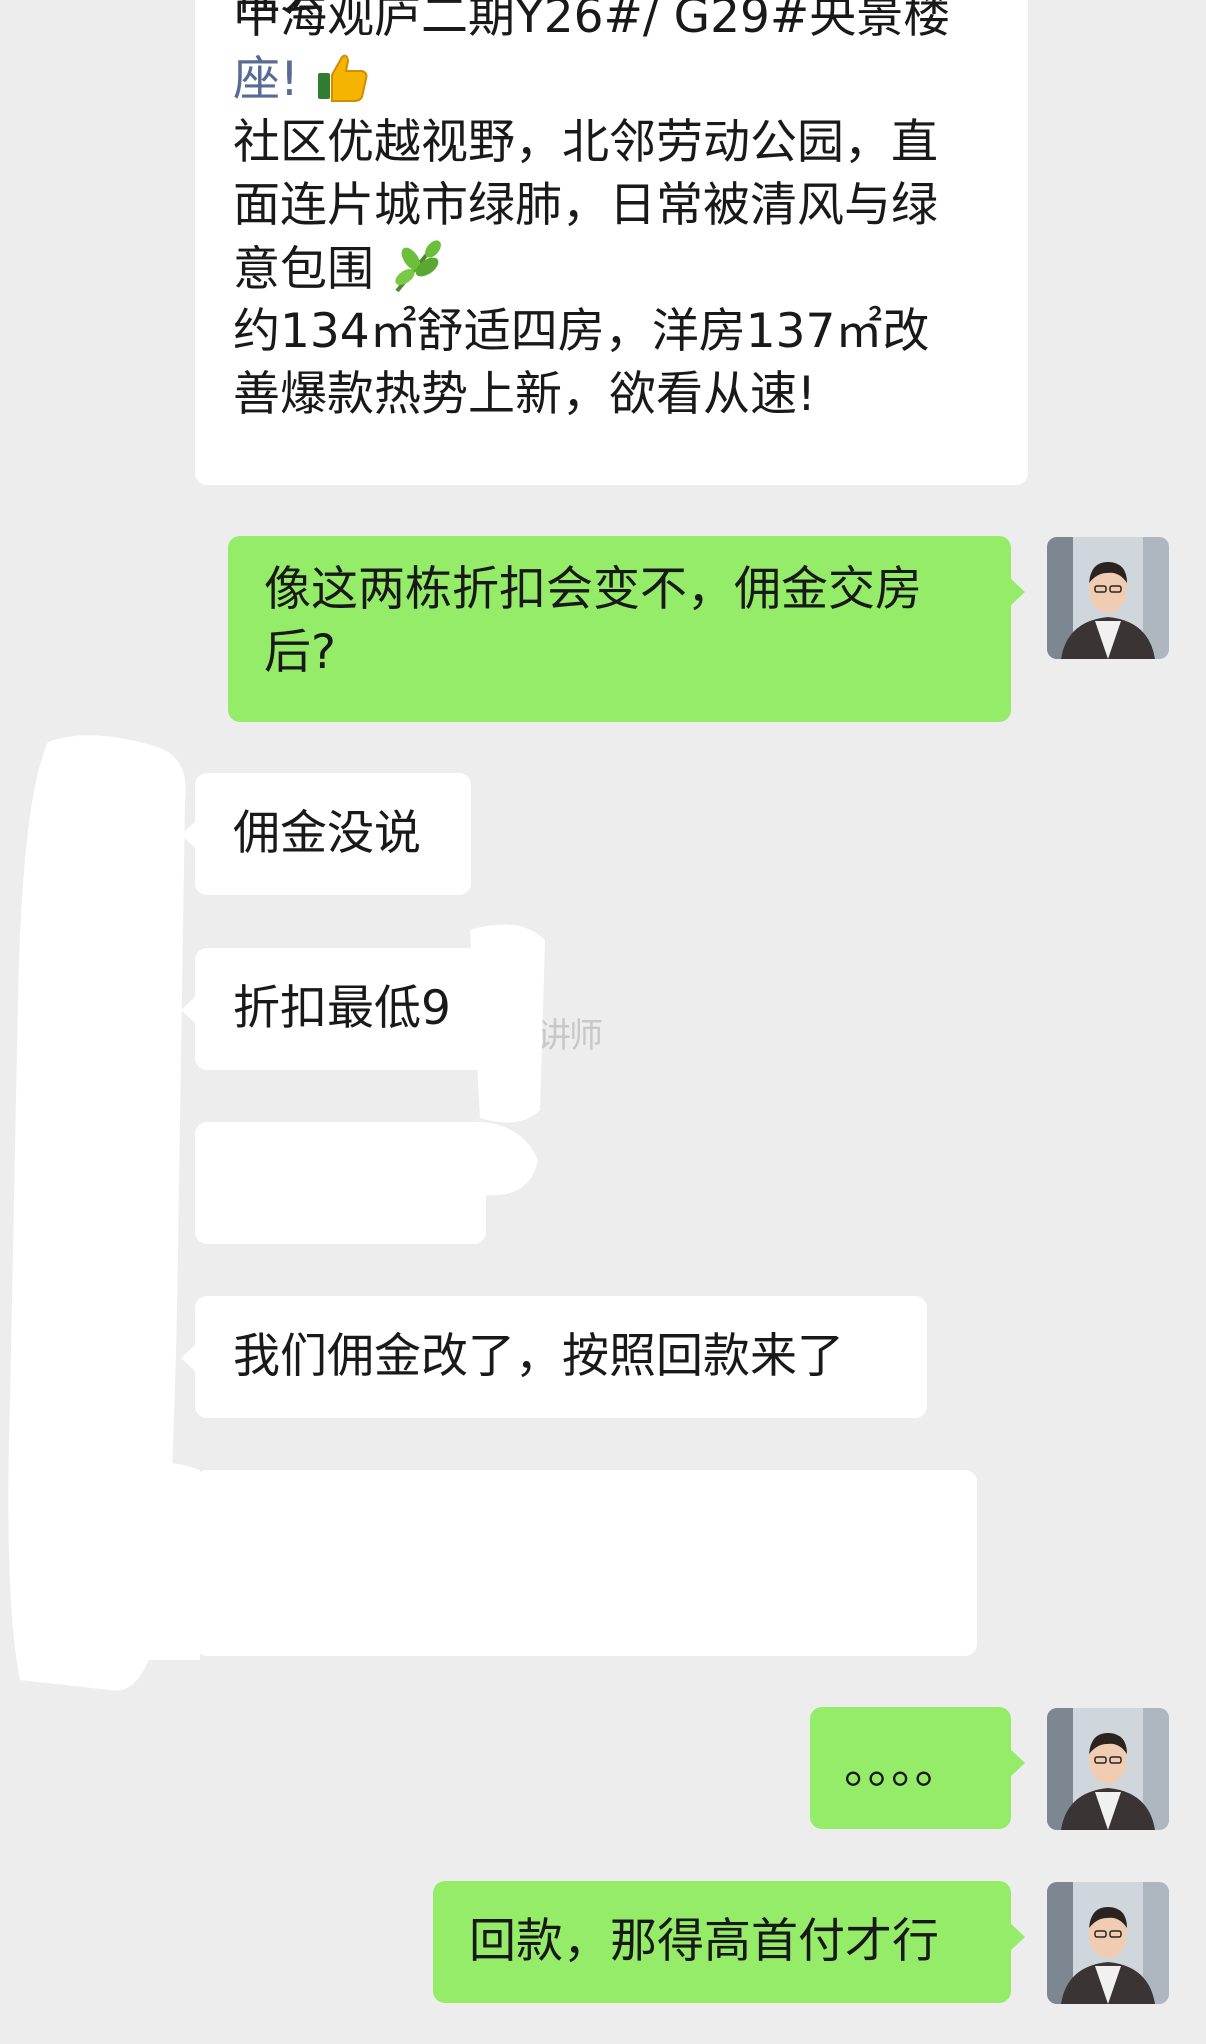  I want to click on message-bubble-outgoing: 回款，那得高首付才行, so click(729, 1942).